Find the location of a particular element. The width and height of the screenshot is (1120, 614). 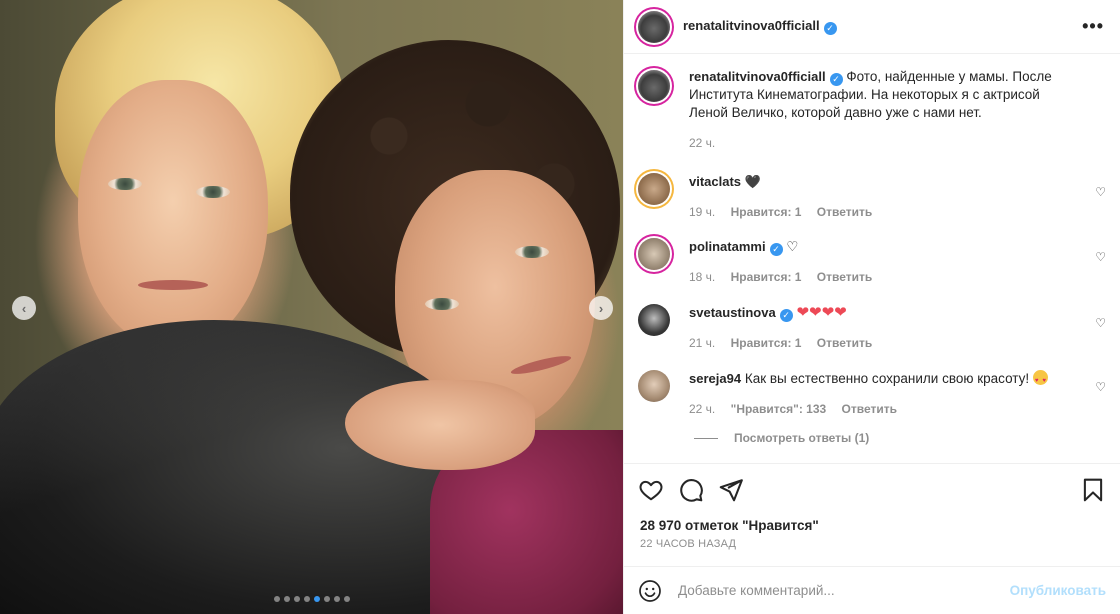

likes-count: 28 970 отметок "Нравится" is located at coordinates (729, 525).